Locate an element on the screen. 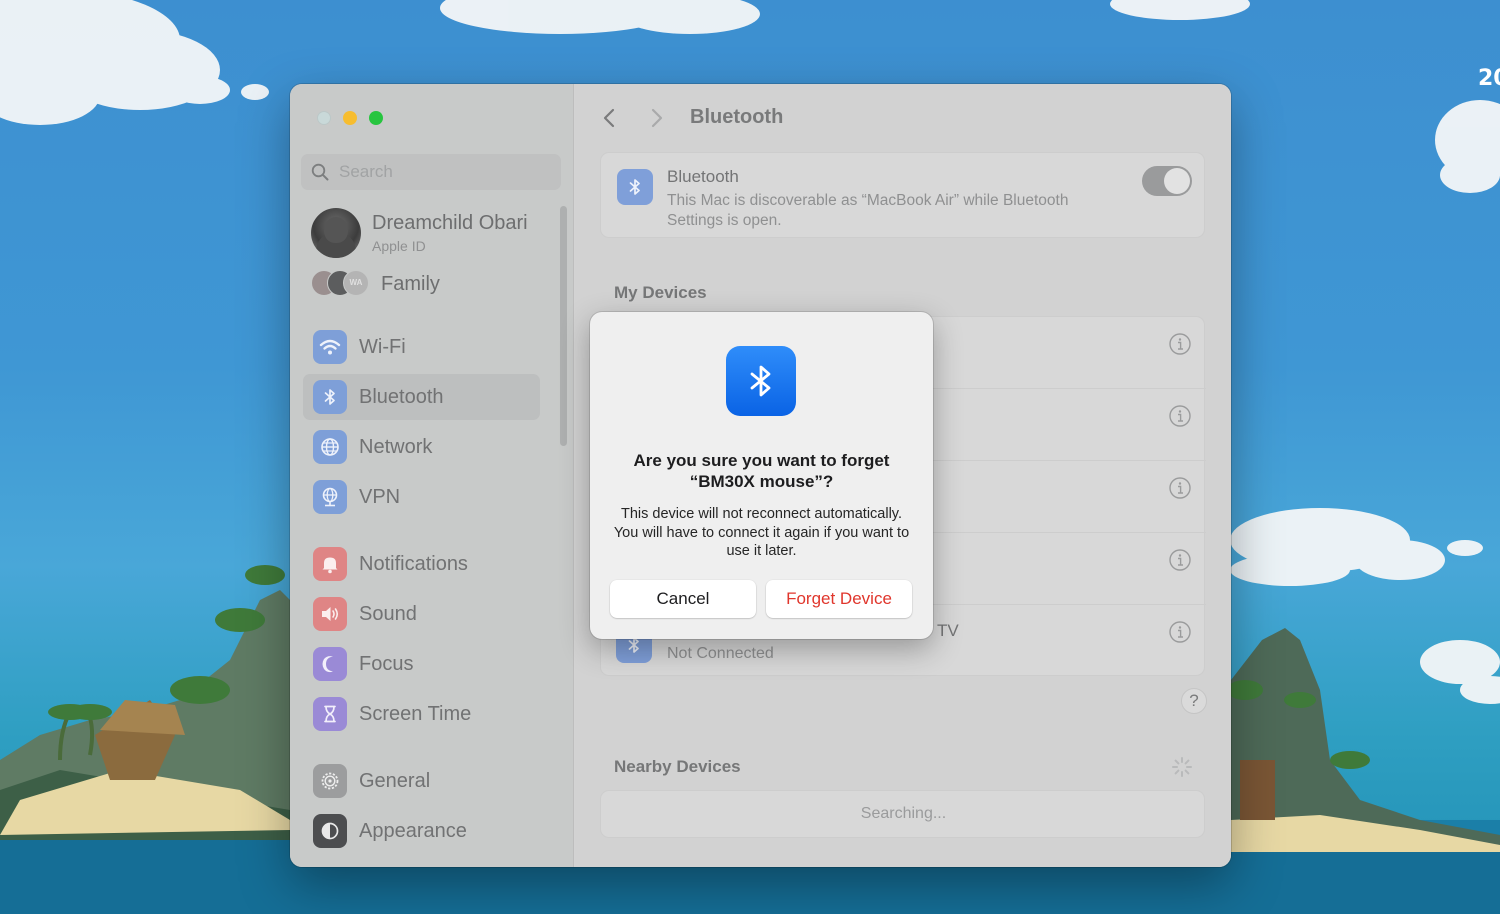  bluetooth-card-title: Bluetooth is located at coordinates (703, 177).